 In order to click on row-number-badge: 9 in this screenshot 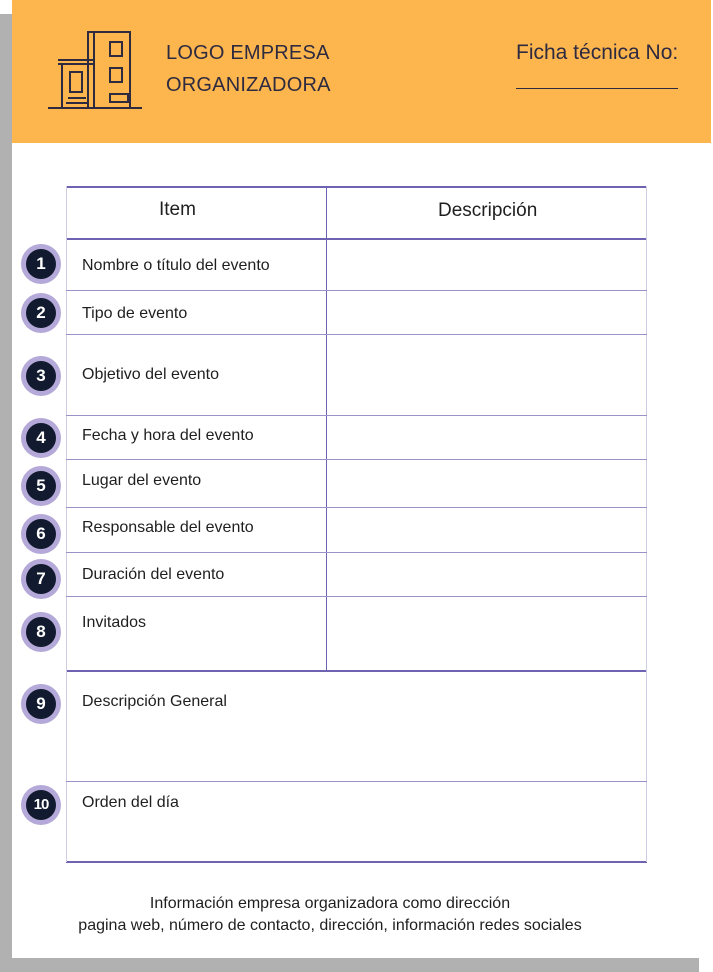, I will do `click(41, 704)`.